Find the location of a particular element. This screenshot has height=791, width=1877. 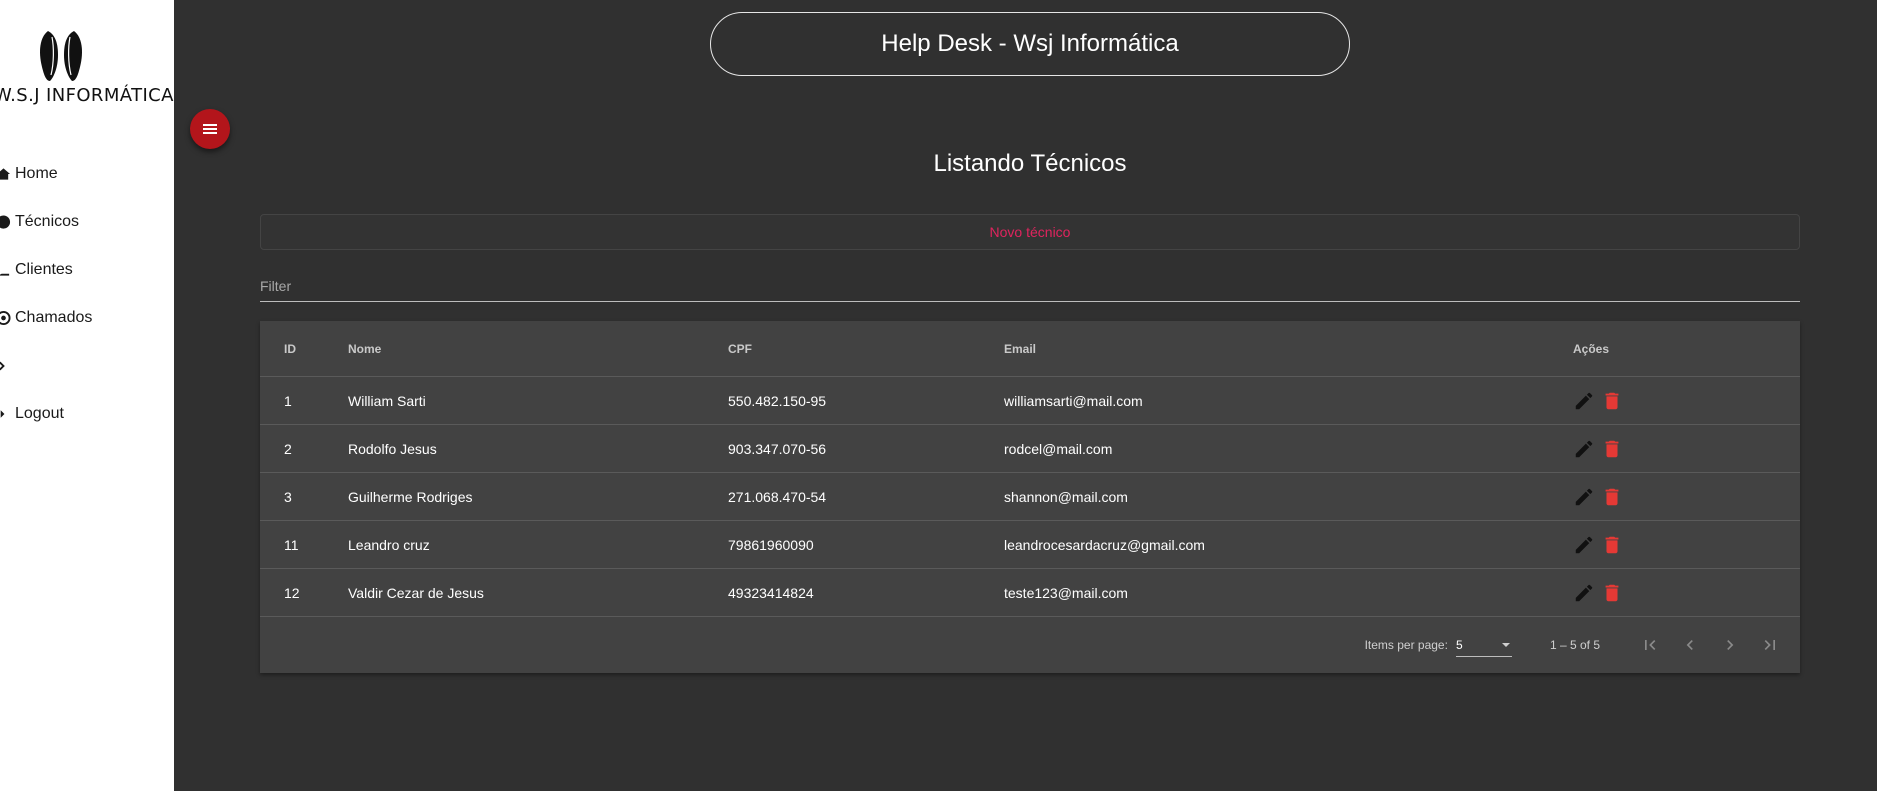

dropdown-arrow-icon is located at coordinates (1505, 644).